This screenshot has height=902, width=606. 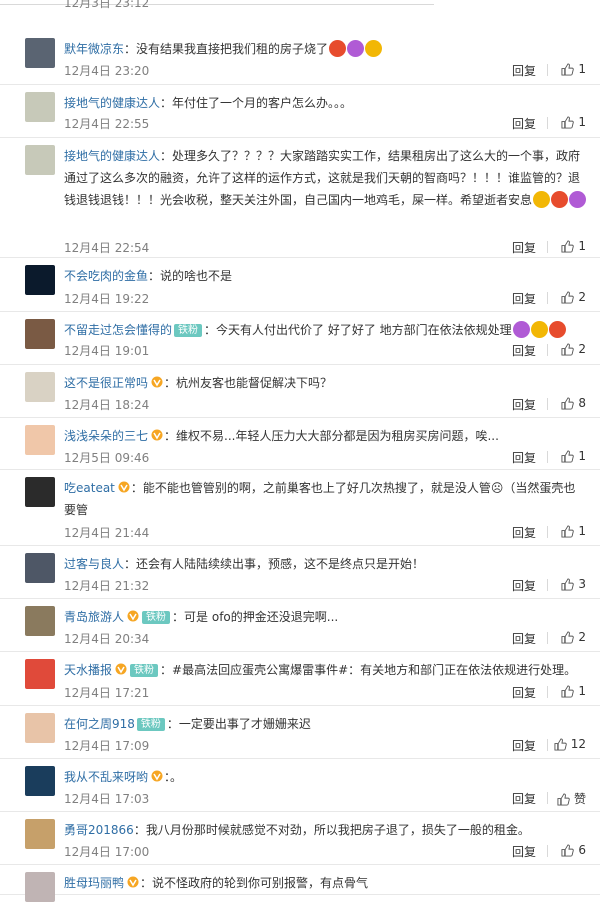 I want to click on like-button: 8, so click(x=573, y=403).